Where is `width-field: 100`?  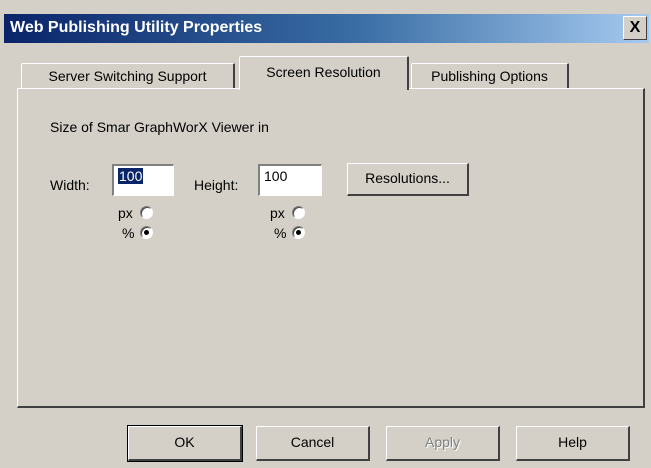 width-field: 100 is located at coordinates (143, 180).